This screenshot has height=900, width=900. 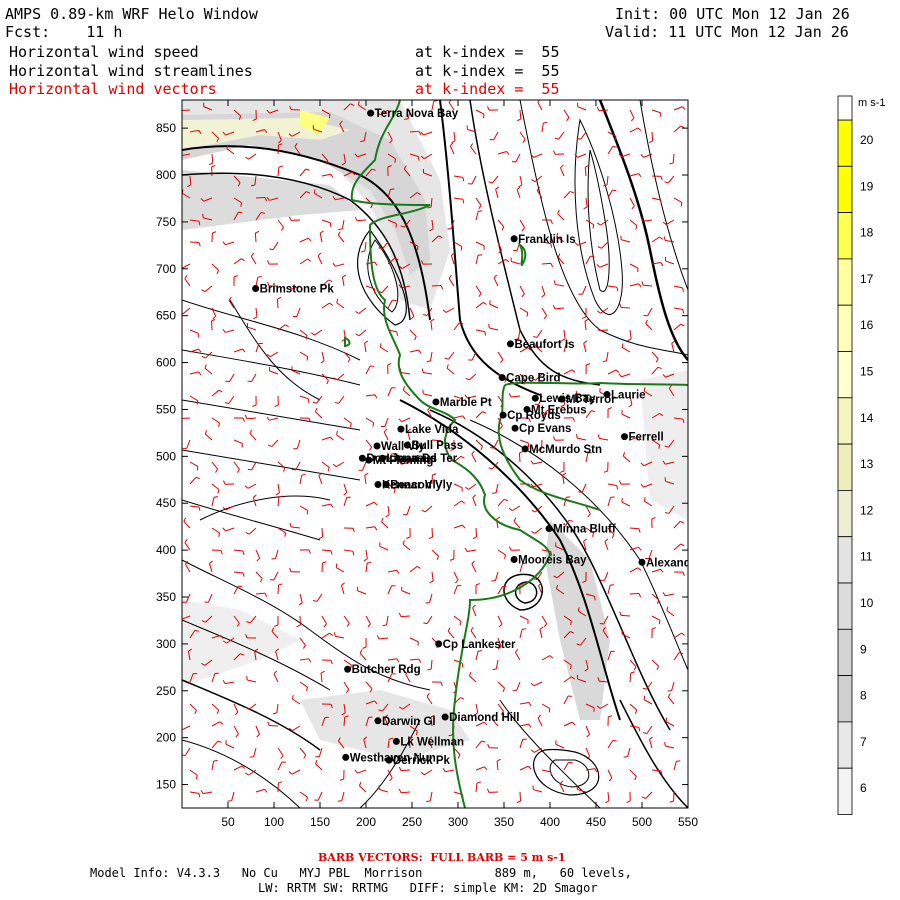 I want to click on colorbar-segment, so click(x=845, y=282).